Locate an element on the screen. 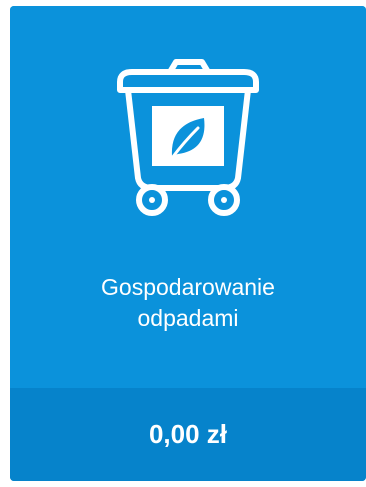 The width and height of the screenshot is (366, 487). tile-title-line-2: odpadami is located at coordinates (188, 318).